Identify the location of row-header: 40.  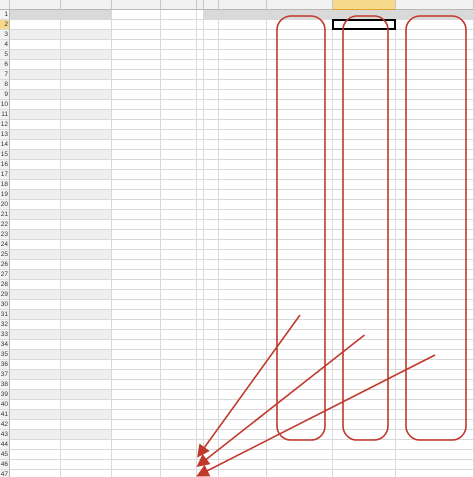
(5, 405).